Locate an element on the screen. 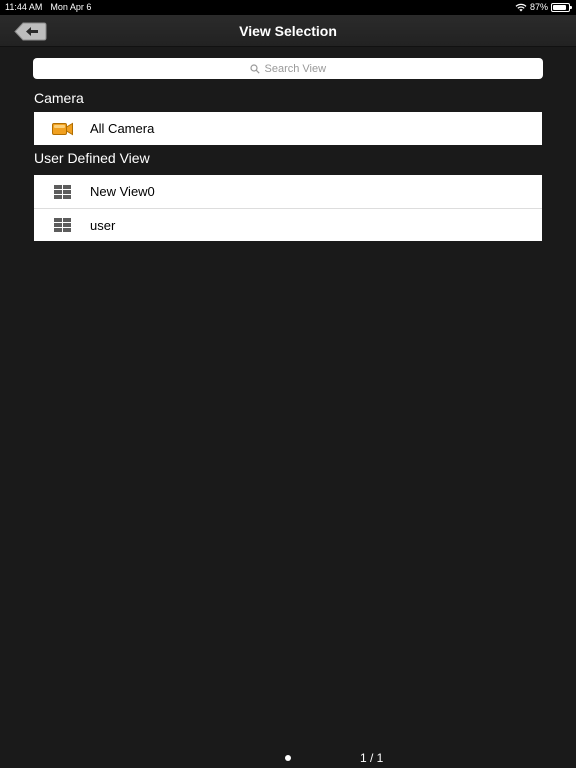  nav-bar: View Selection is located at coordinates (288, 31).